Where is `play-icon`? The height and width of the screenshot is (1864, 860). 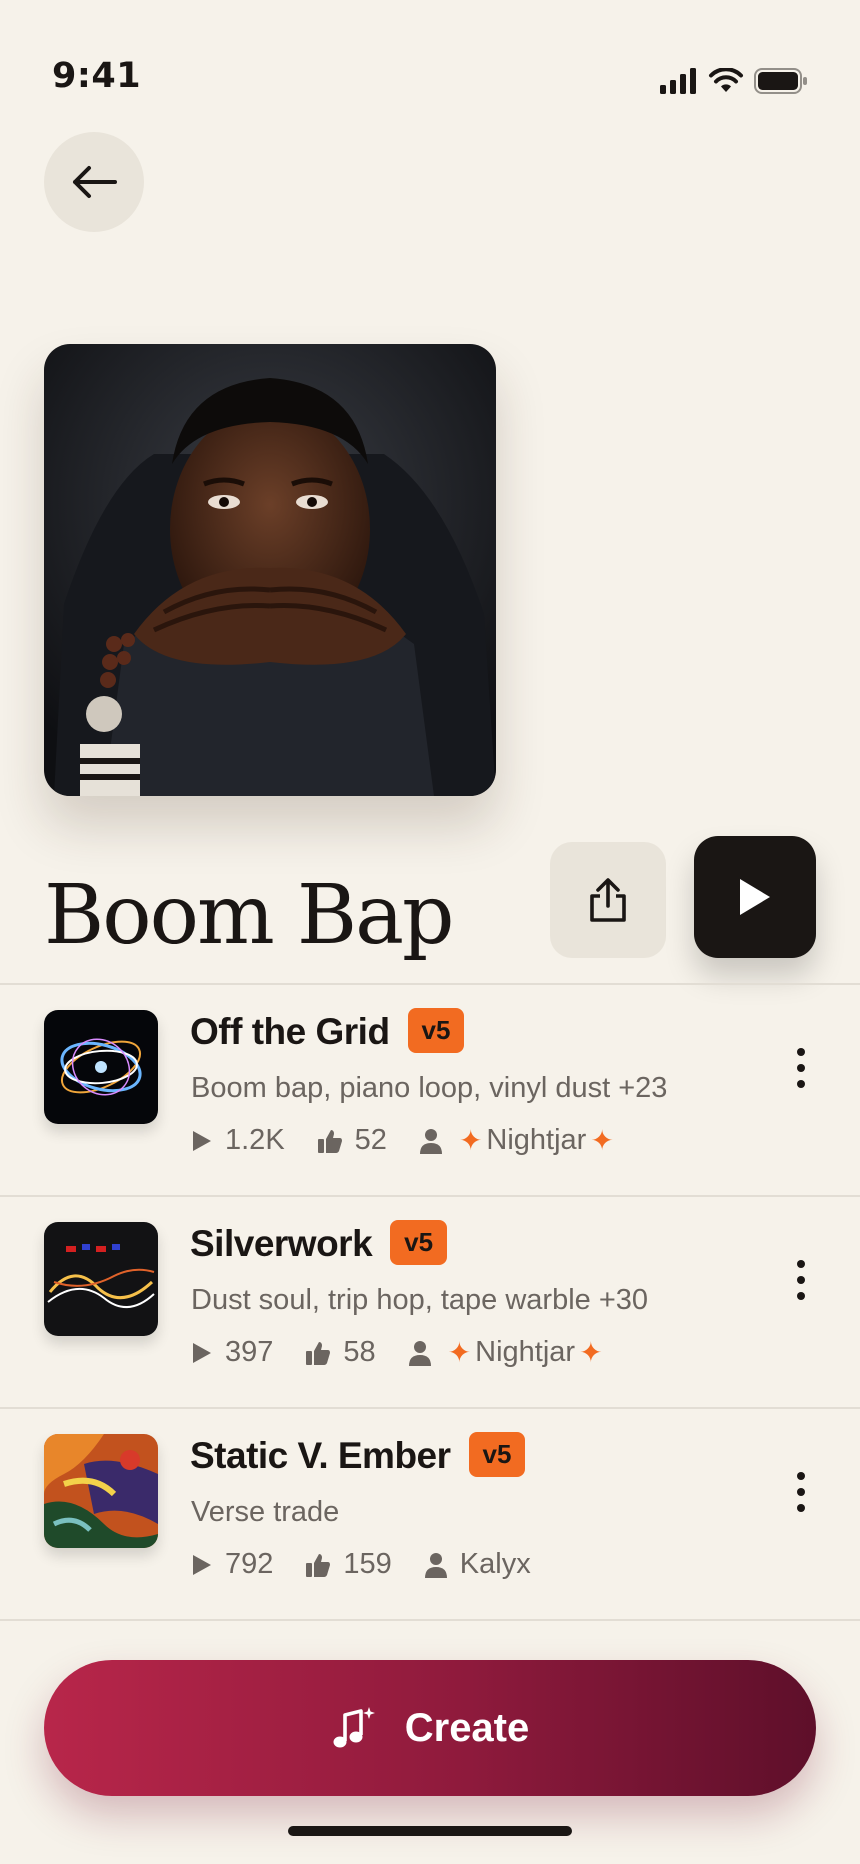 play-icon is located at coordinates (755, 897).